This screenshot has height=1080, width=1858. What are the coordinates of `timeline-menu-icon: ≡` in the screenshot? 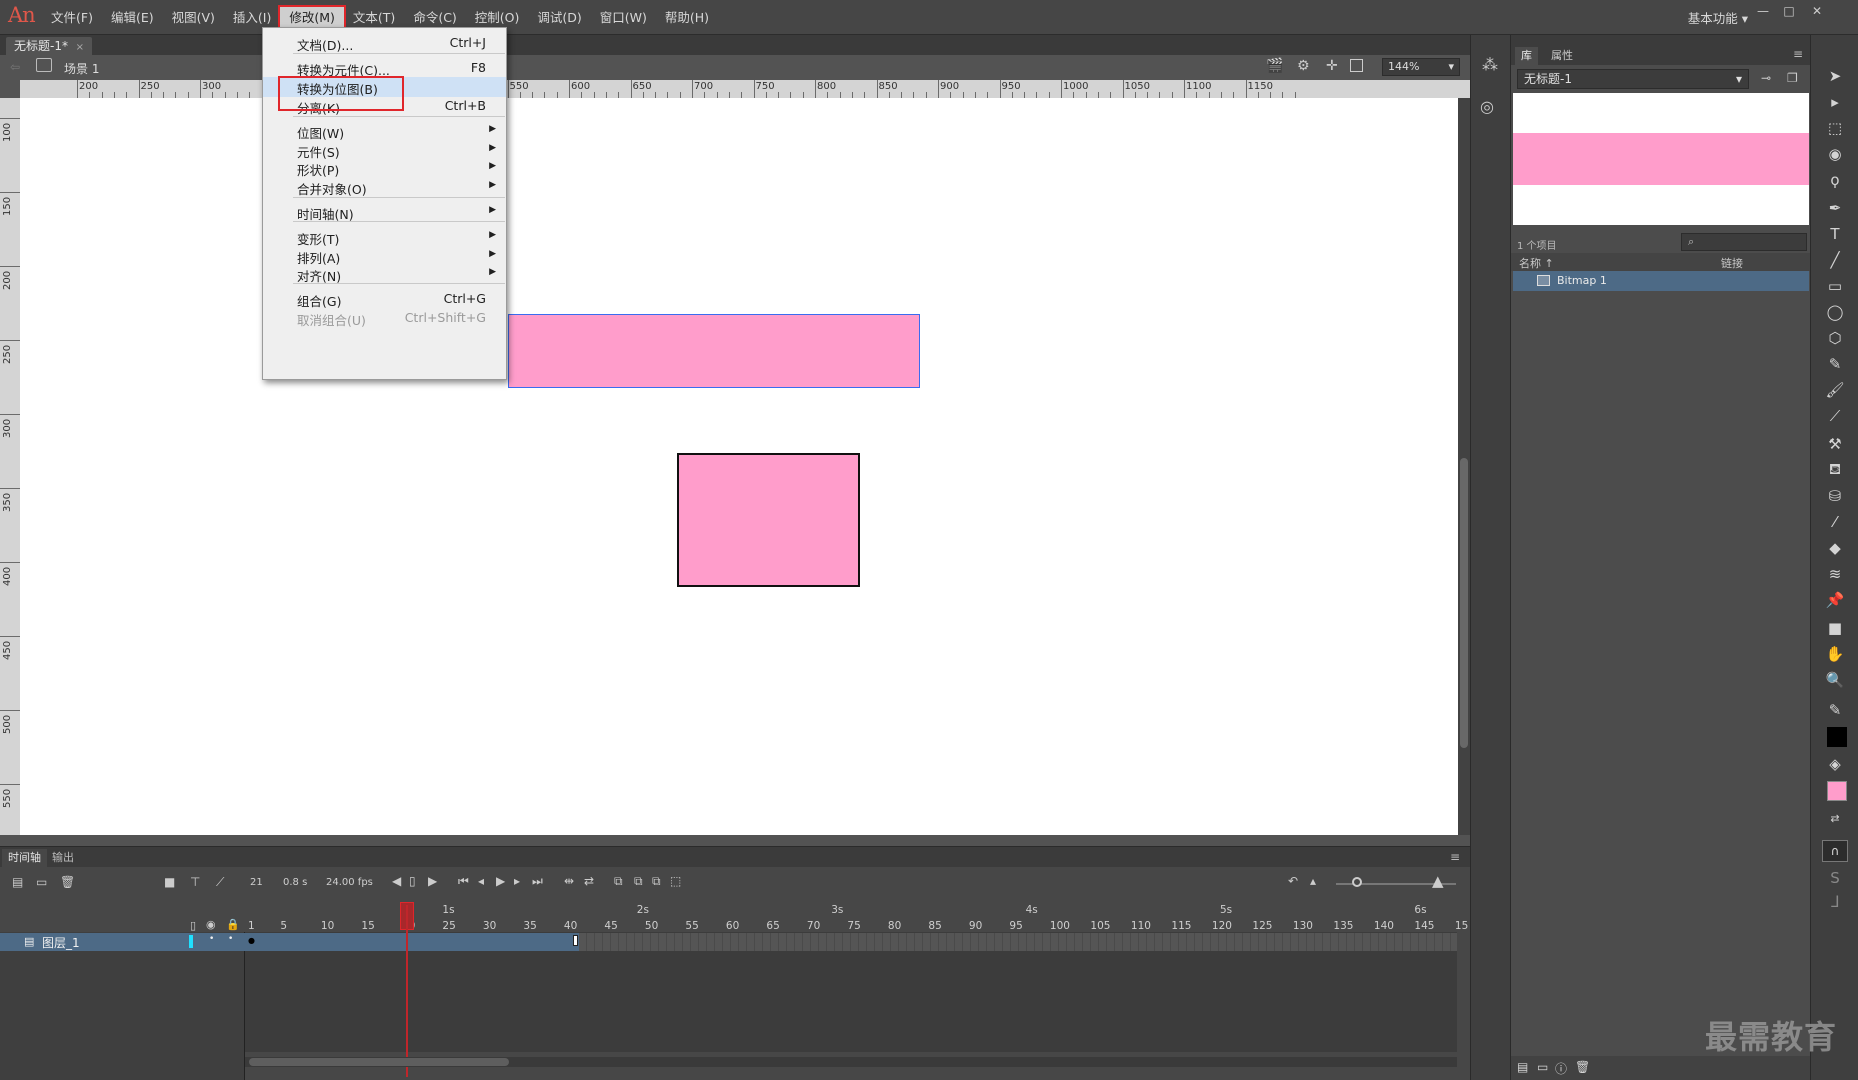 It's located at (1455, 857).